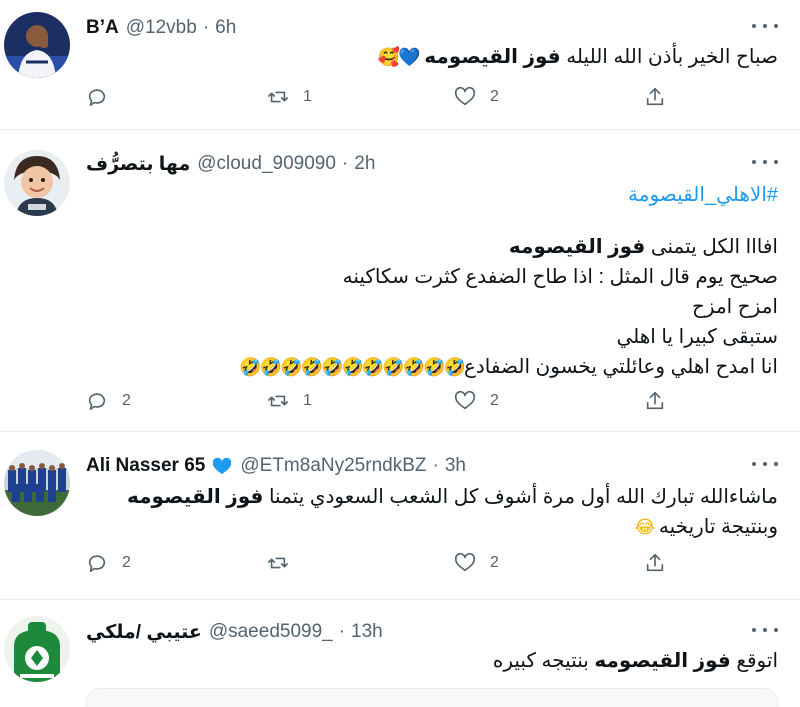  I want to click on tweet-line: ستبقى كبيرا يا اهلي, so click(697, 337).